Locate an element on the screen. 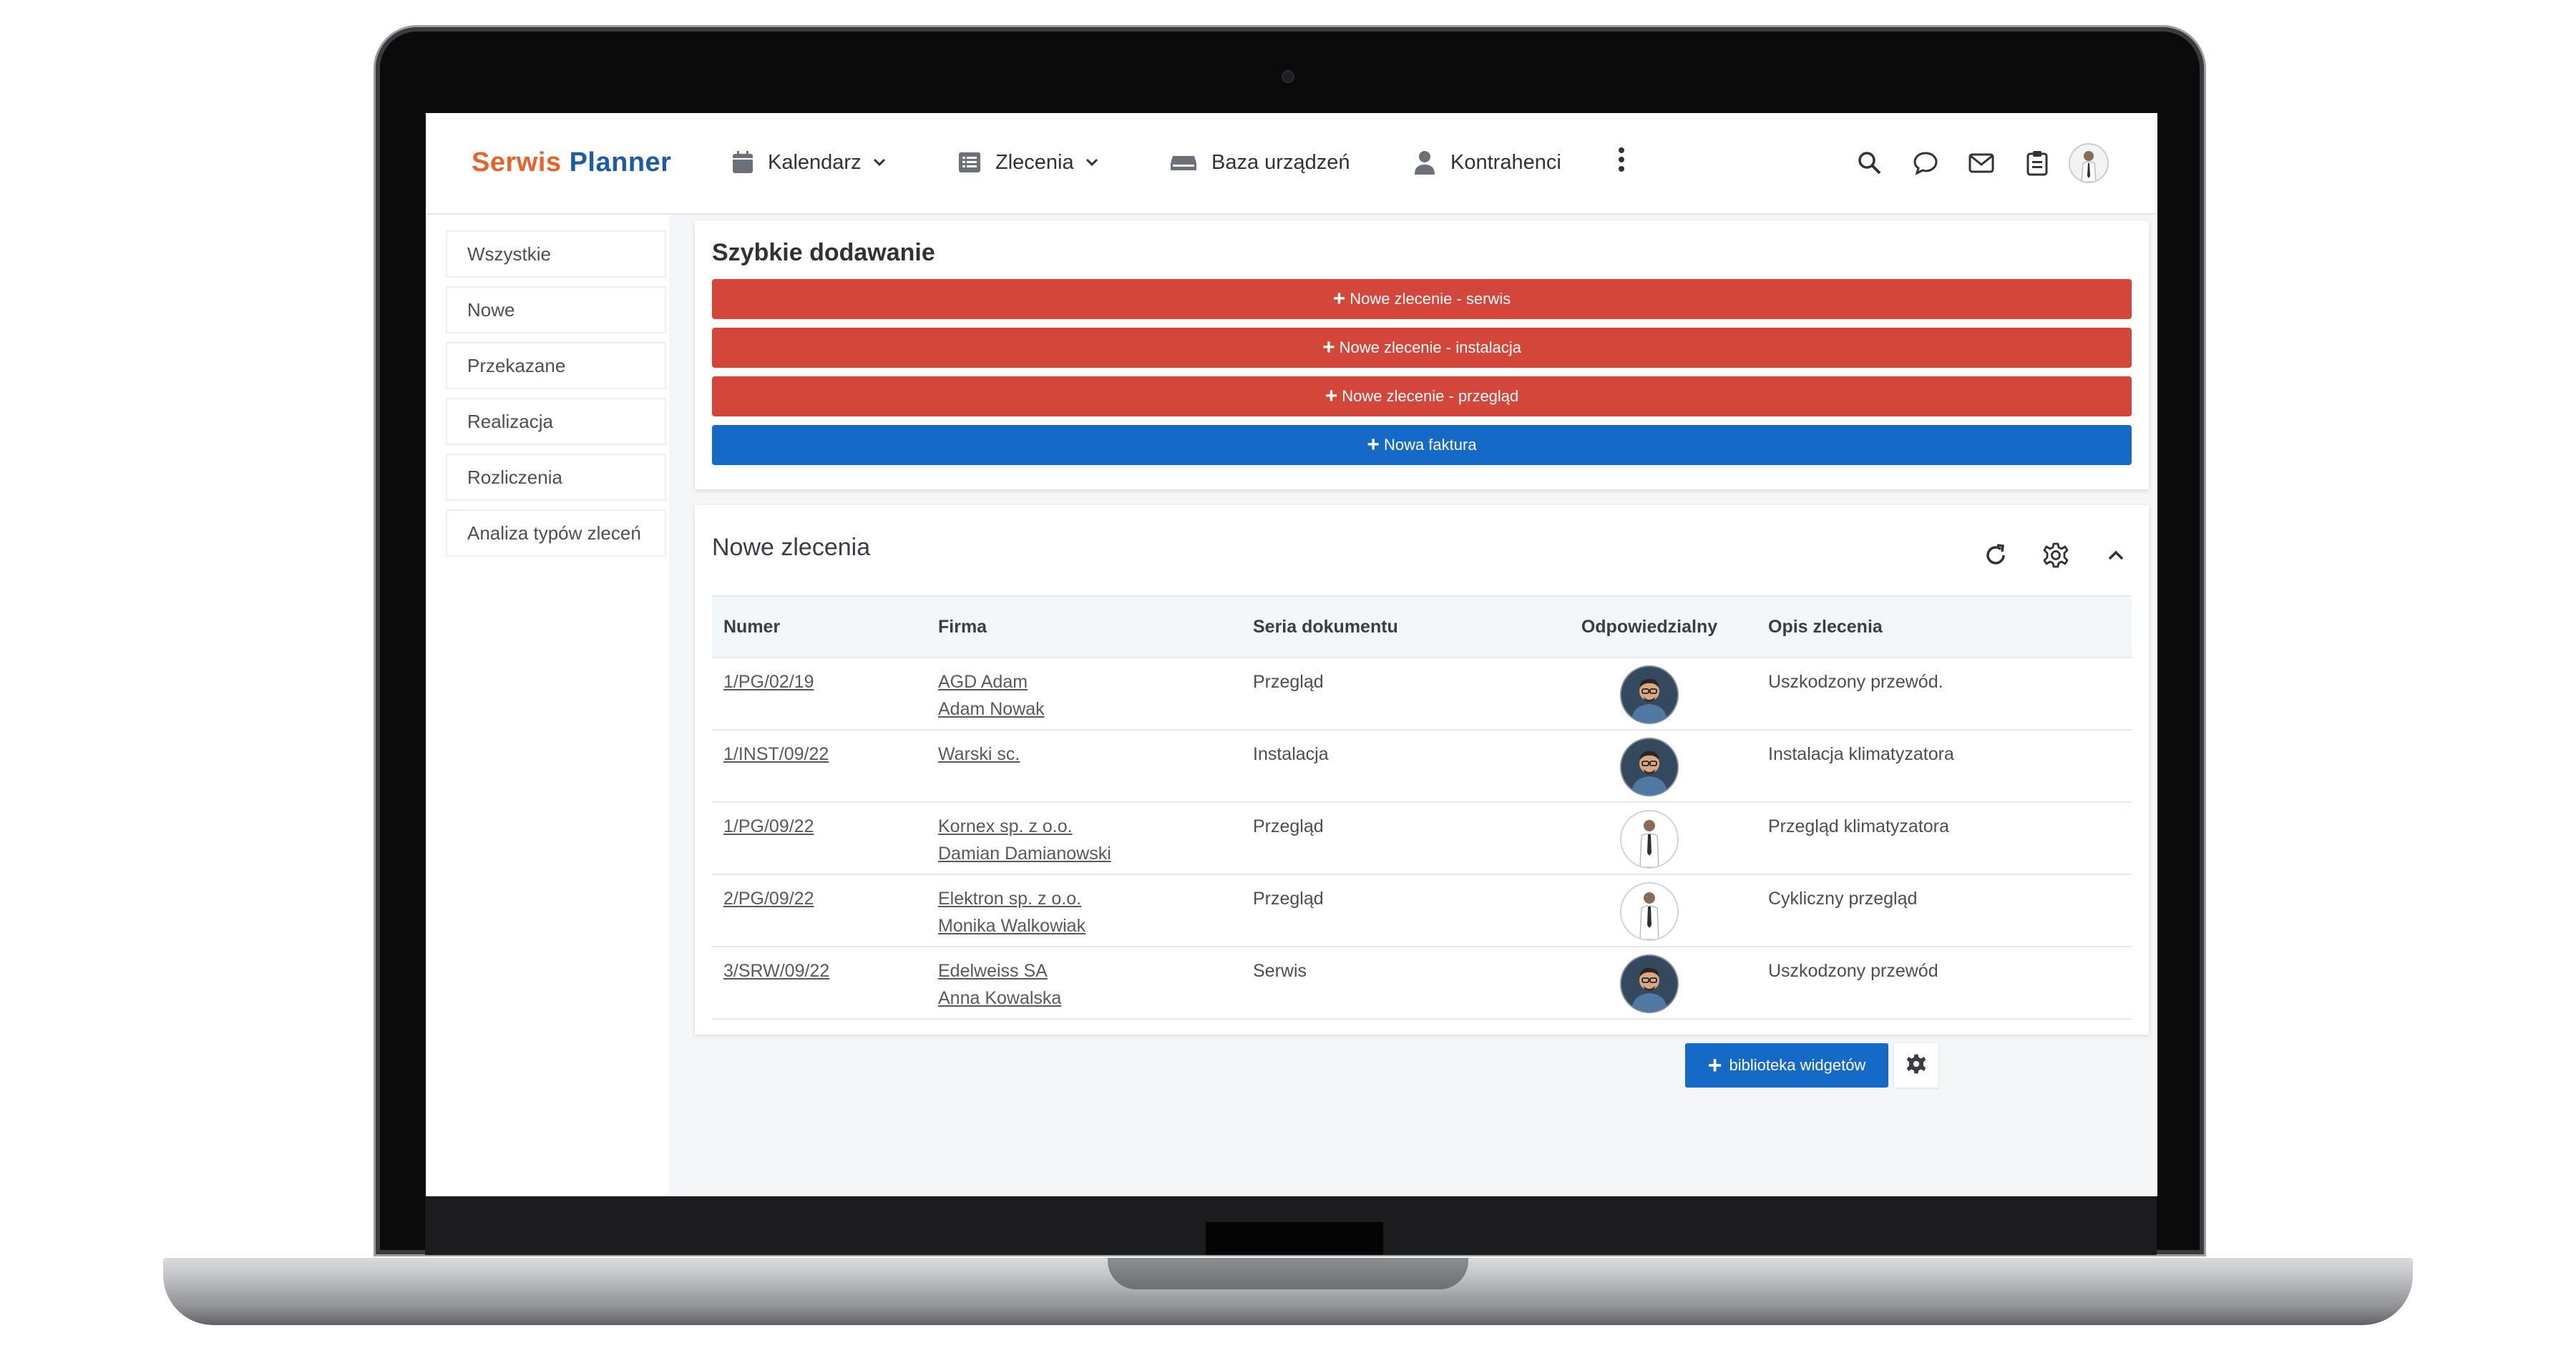 The height and width of the screenshot is (1348, 2576). app-logo: Serwis Planner is located at coordinates (571, 162).